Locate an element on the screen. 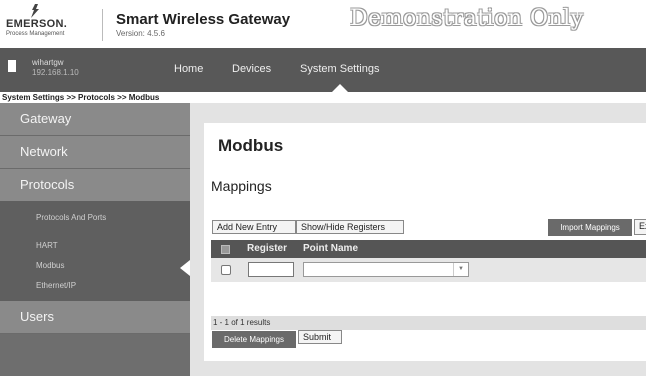 This screenshot has width=646, height=376. demo-watermark: Demonstration Only is located at coordinates (467, 18).